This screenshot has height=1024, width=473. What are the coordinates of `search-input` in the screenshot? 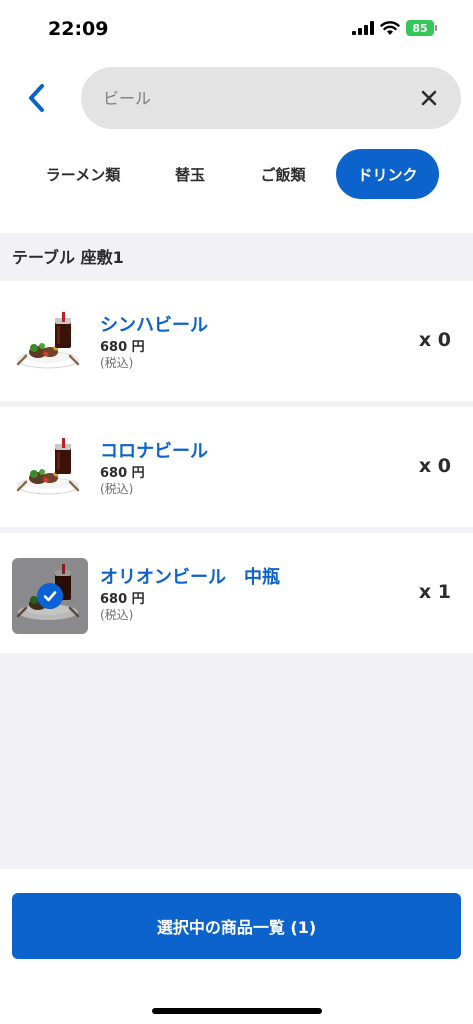 It's located at (253, 98).